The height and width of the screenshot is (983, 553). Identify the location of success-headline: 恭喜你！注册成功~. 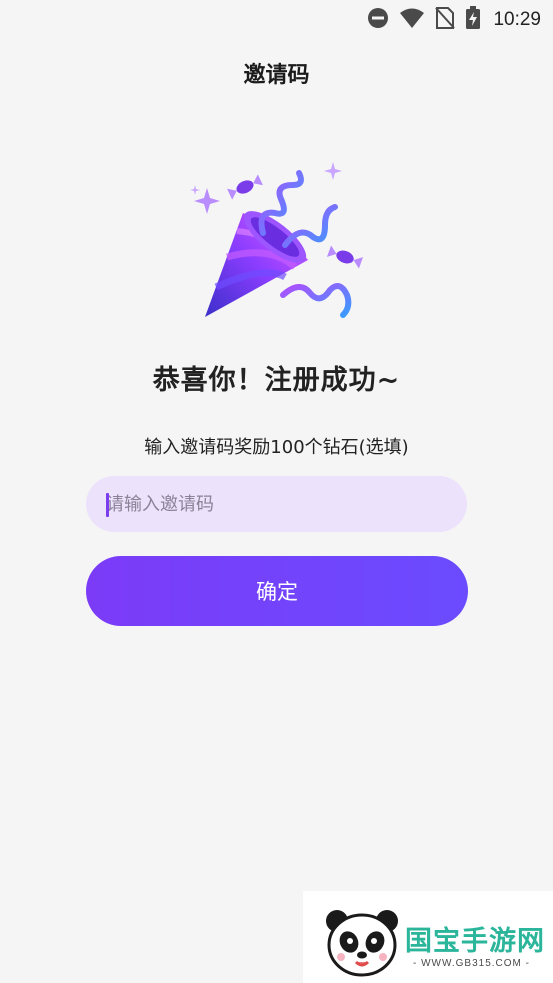
(276, 380).